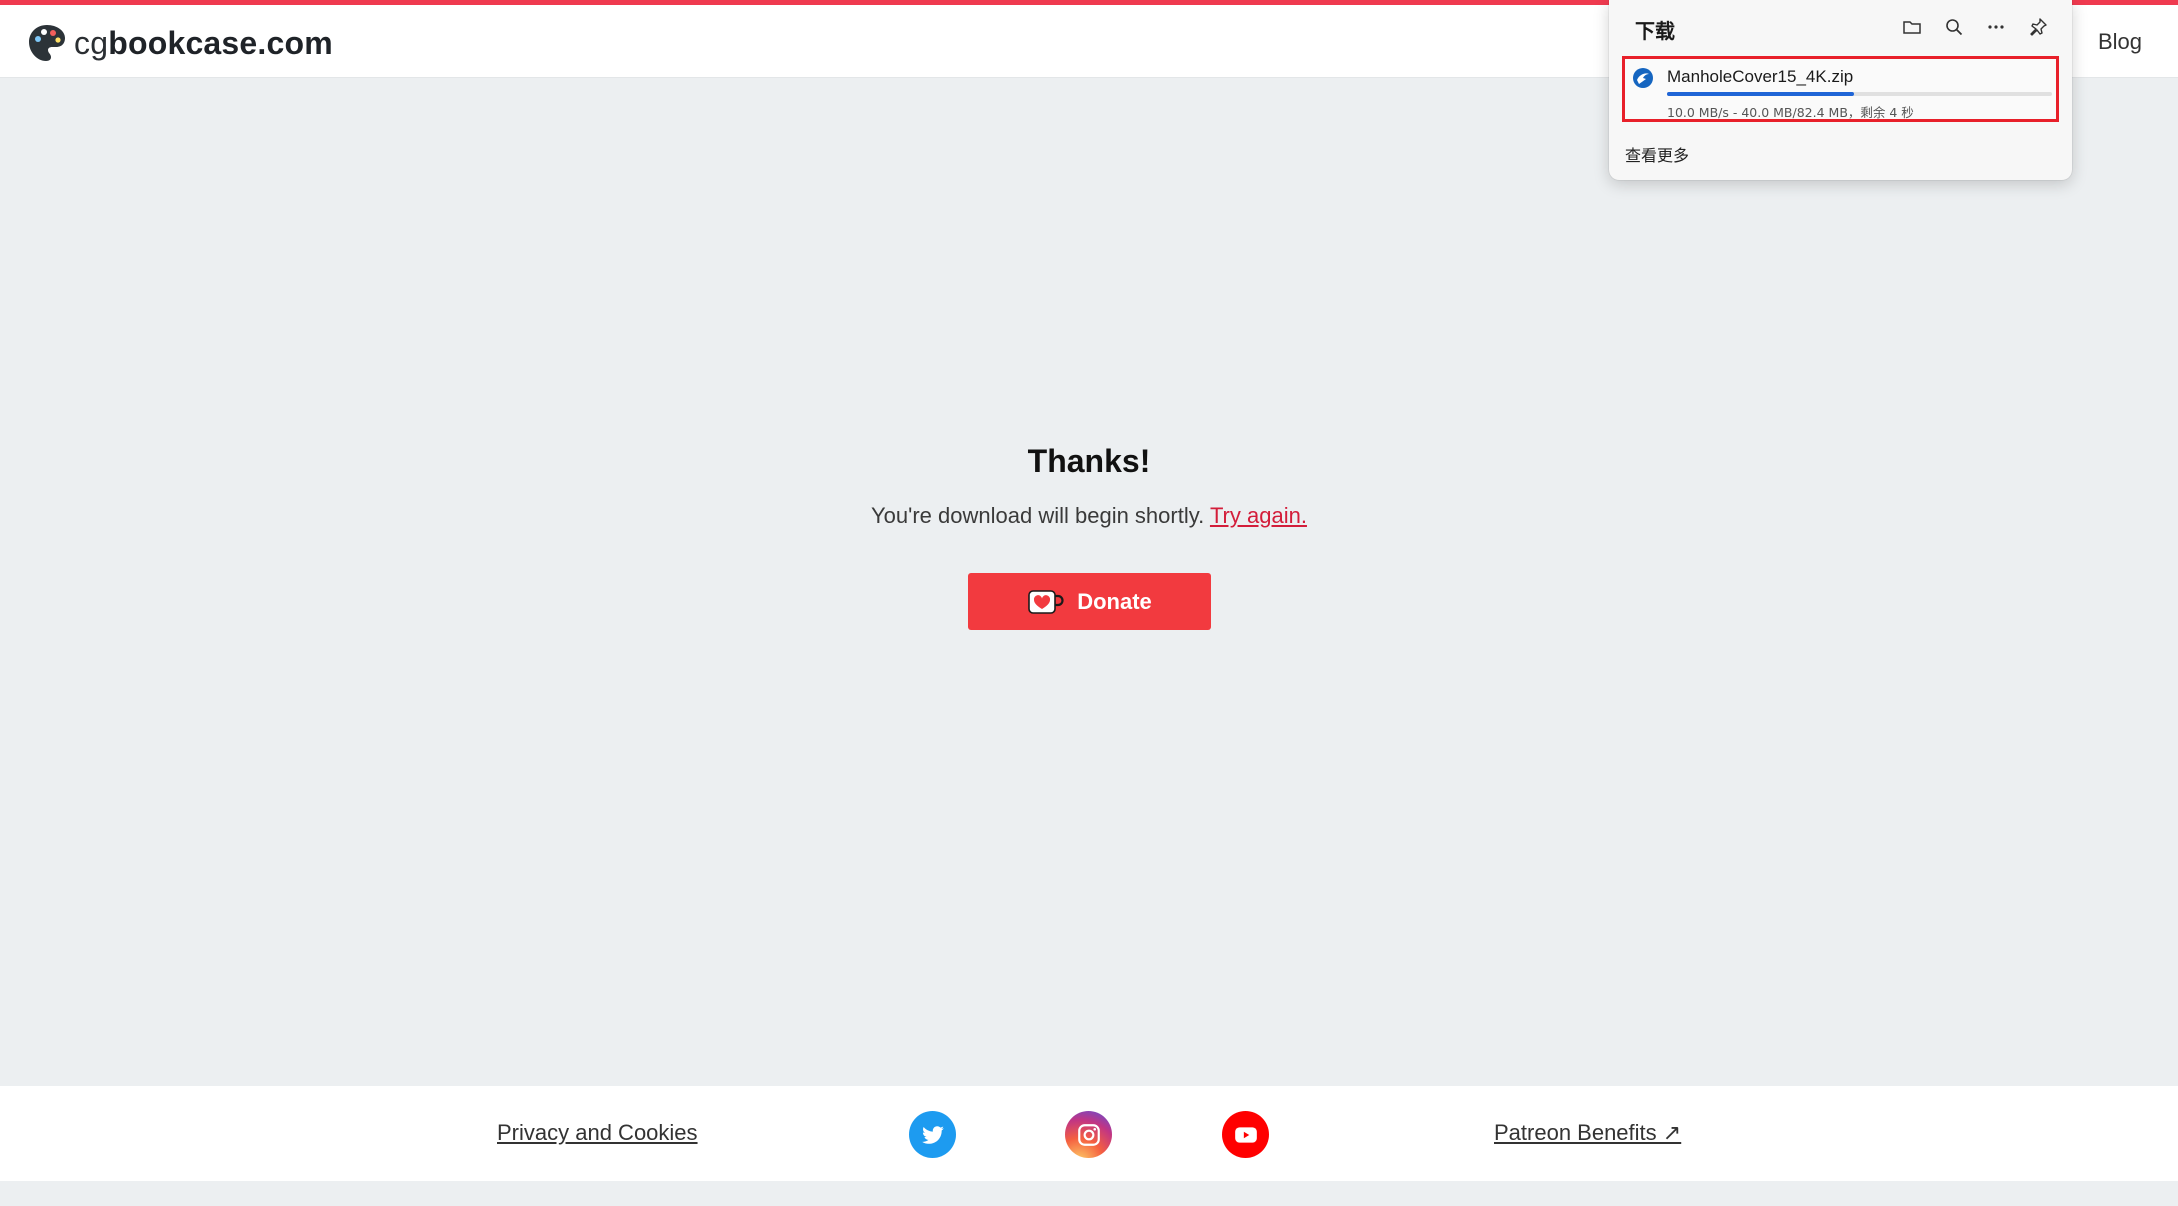  I want to click on donate-label: Donate, so click(1114, 601).